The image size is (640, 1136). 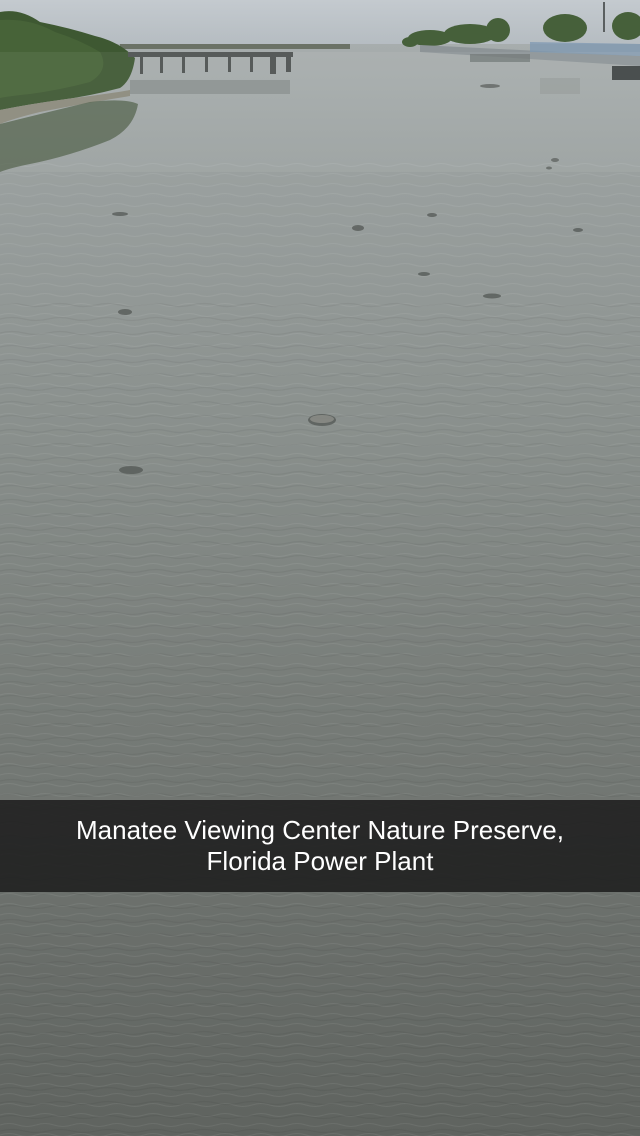 I want to click on caption-line-2: Florida Power Plant, so click(x=320, y=861).